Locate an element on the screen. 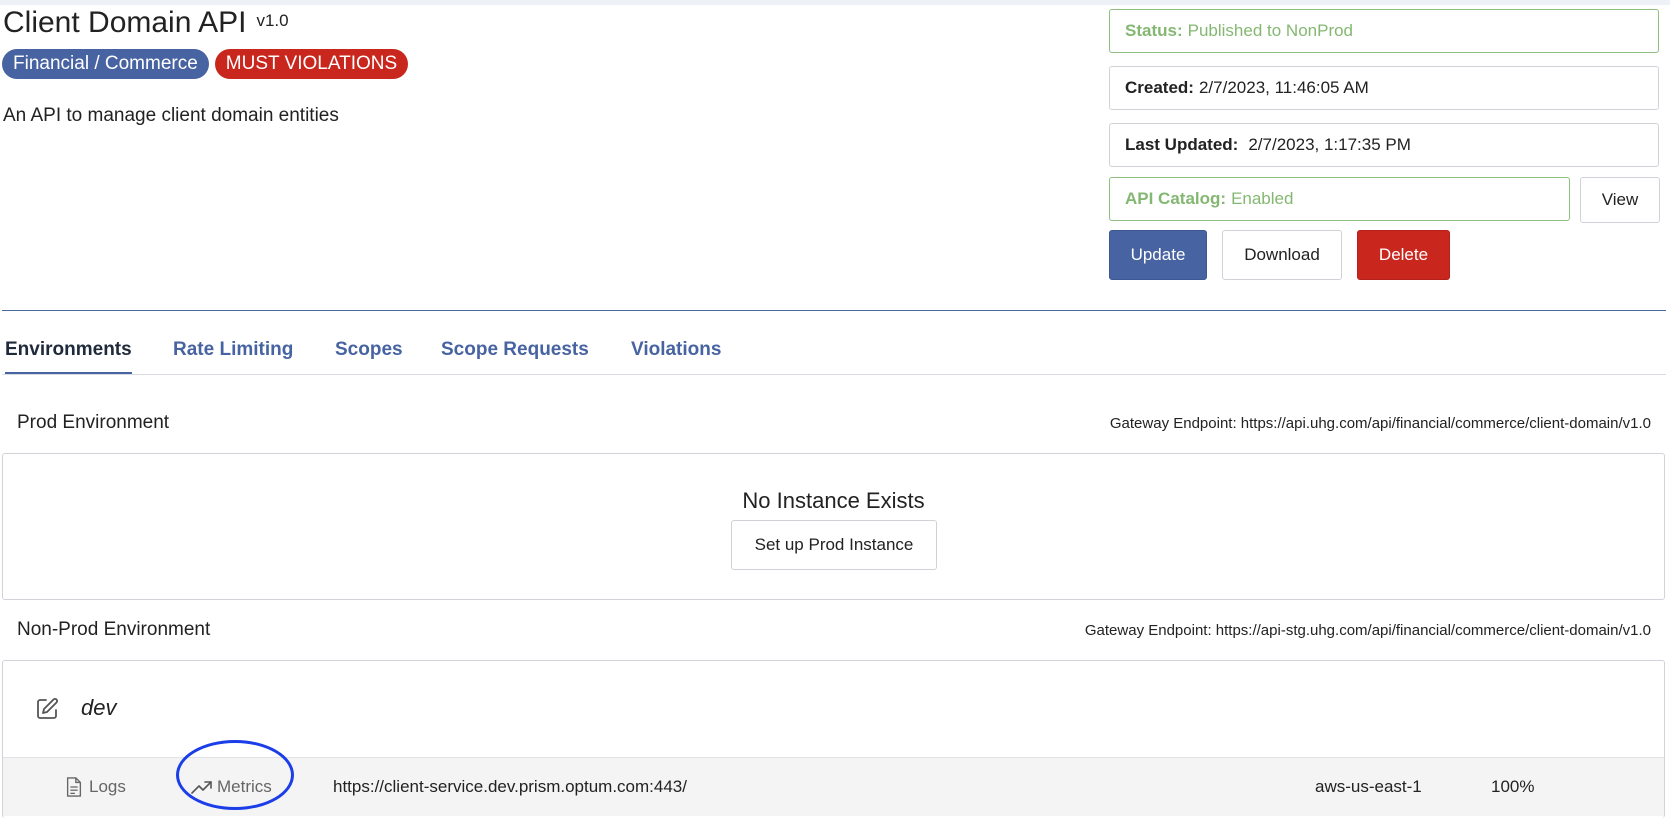 Image resolution: width=1670 pixels, height=822 pixels. logs-link: Logs is located at coordinates (95, 787).